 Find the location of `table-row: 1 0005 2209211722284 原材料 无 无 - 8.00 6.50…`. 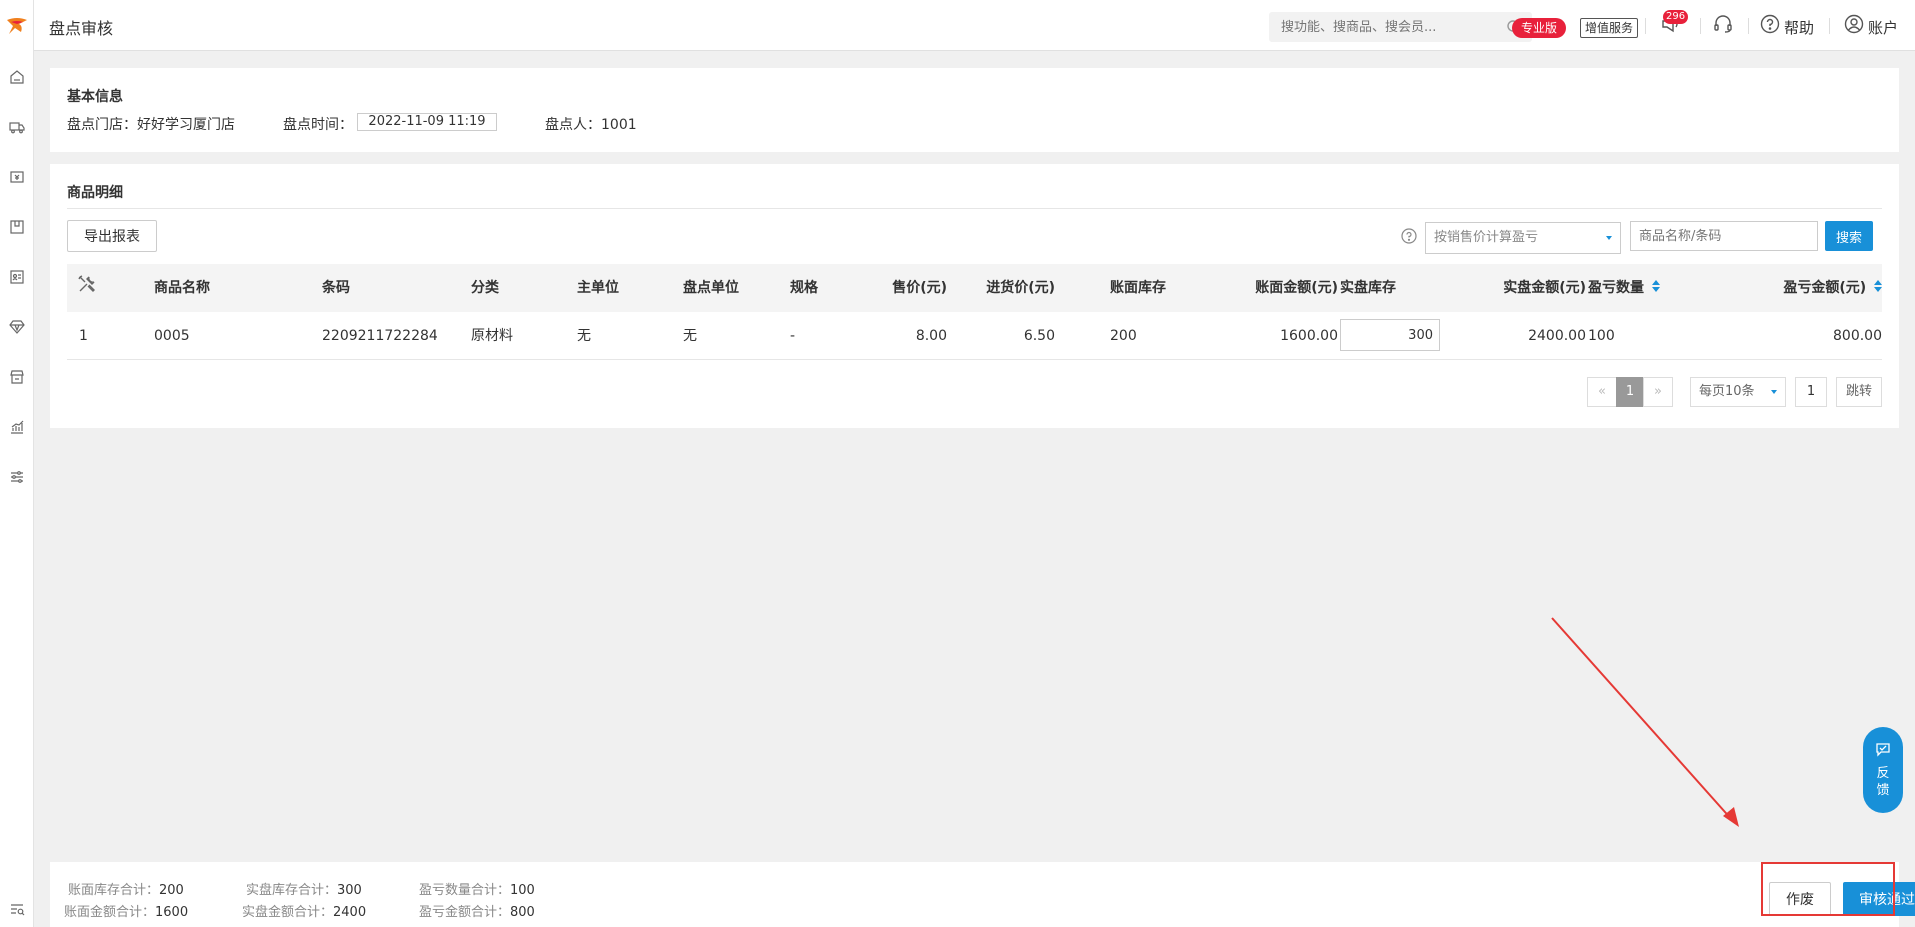

table-row: 1 0005 2209211722284 原材料 无 无 - 8.00 6.50… is located at coordinates (974, 336).